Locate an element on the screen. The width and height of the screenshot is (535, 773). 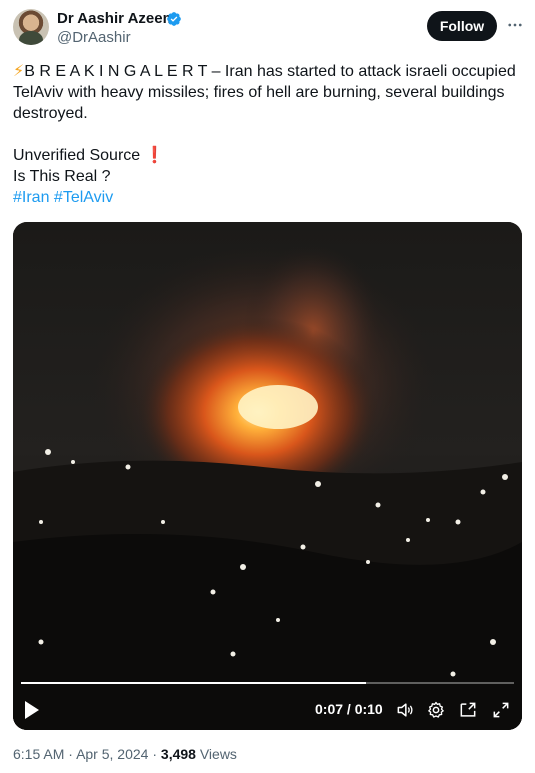
verified-badge-icon is located at coordinates (174, 19).